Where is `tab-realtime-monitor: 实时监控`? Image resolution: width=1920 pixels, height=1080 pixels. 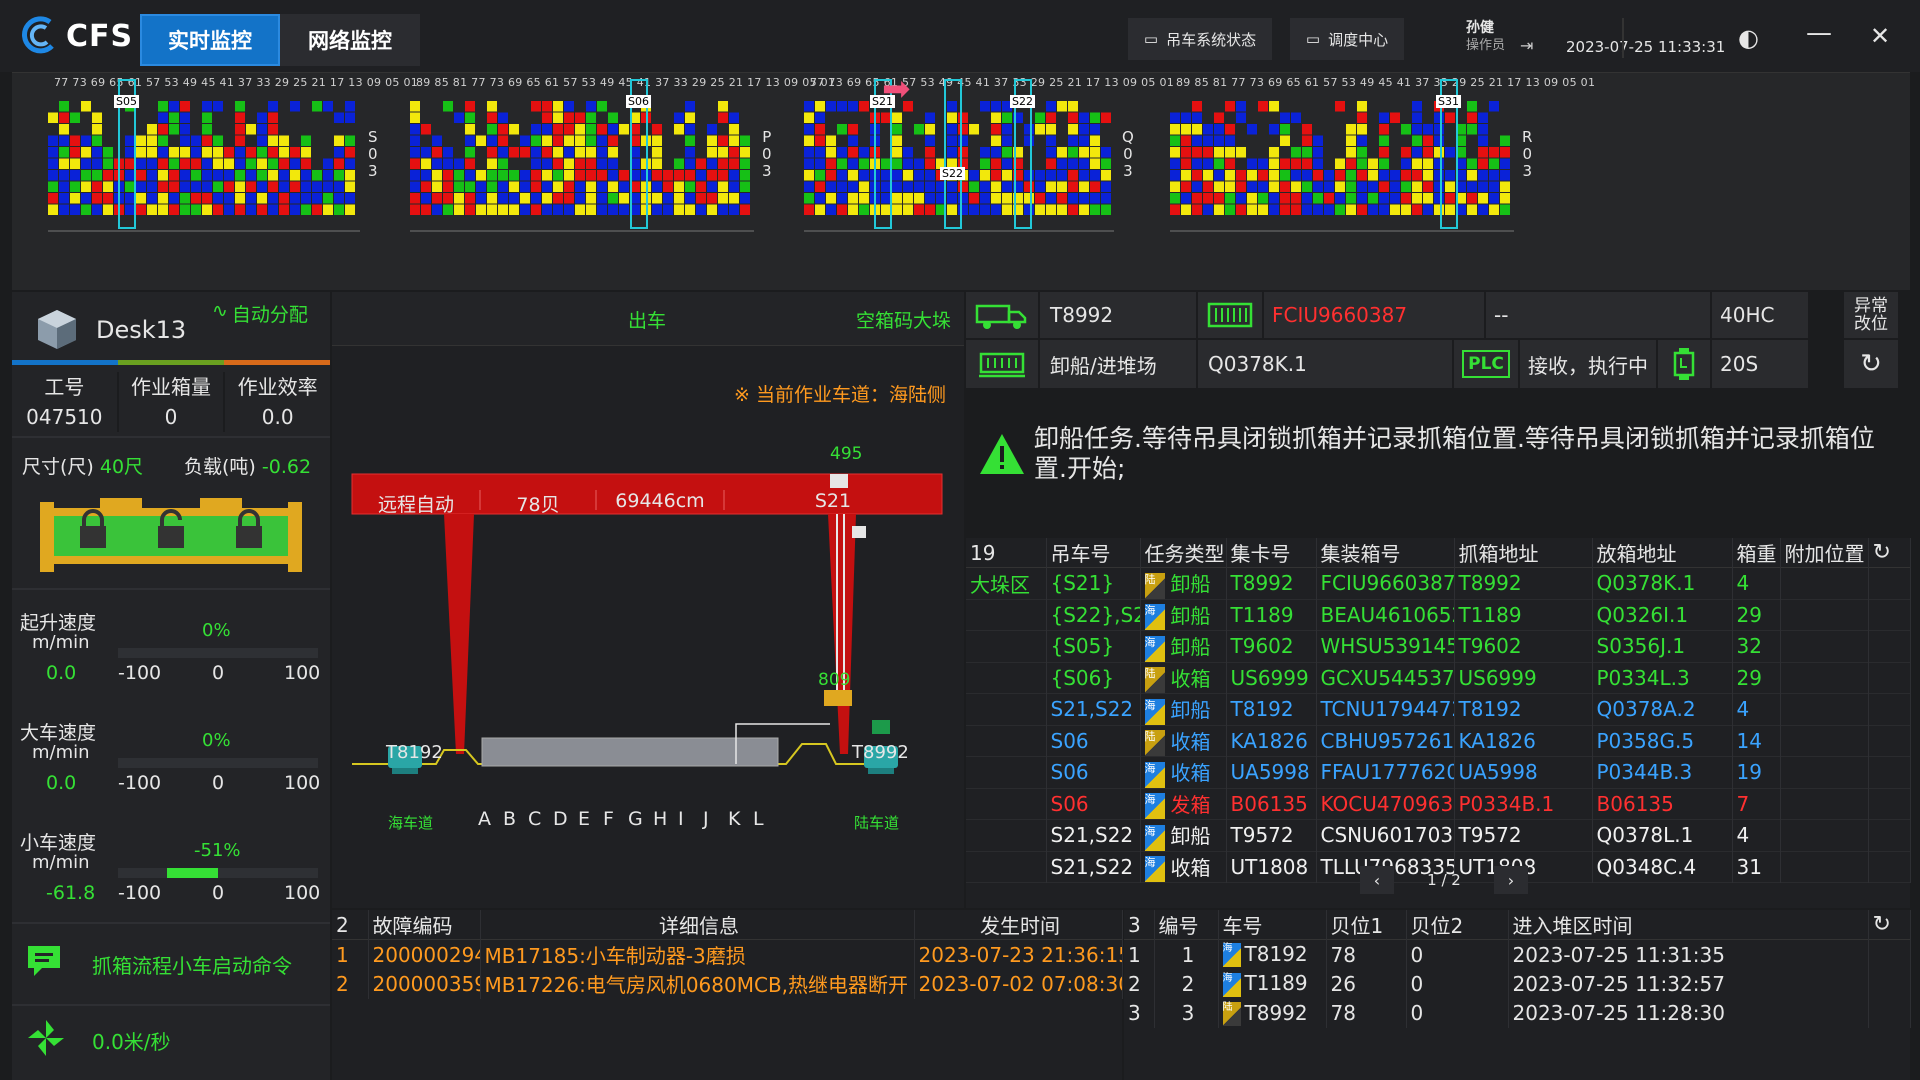 tab-realtime-monitor: 实时监控 is located at coordinates (210, 40).